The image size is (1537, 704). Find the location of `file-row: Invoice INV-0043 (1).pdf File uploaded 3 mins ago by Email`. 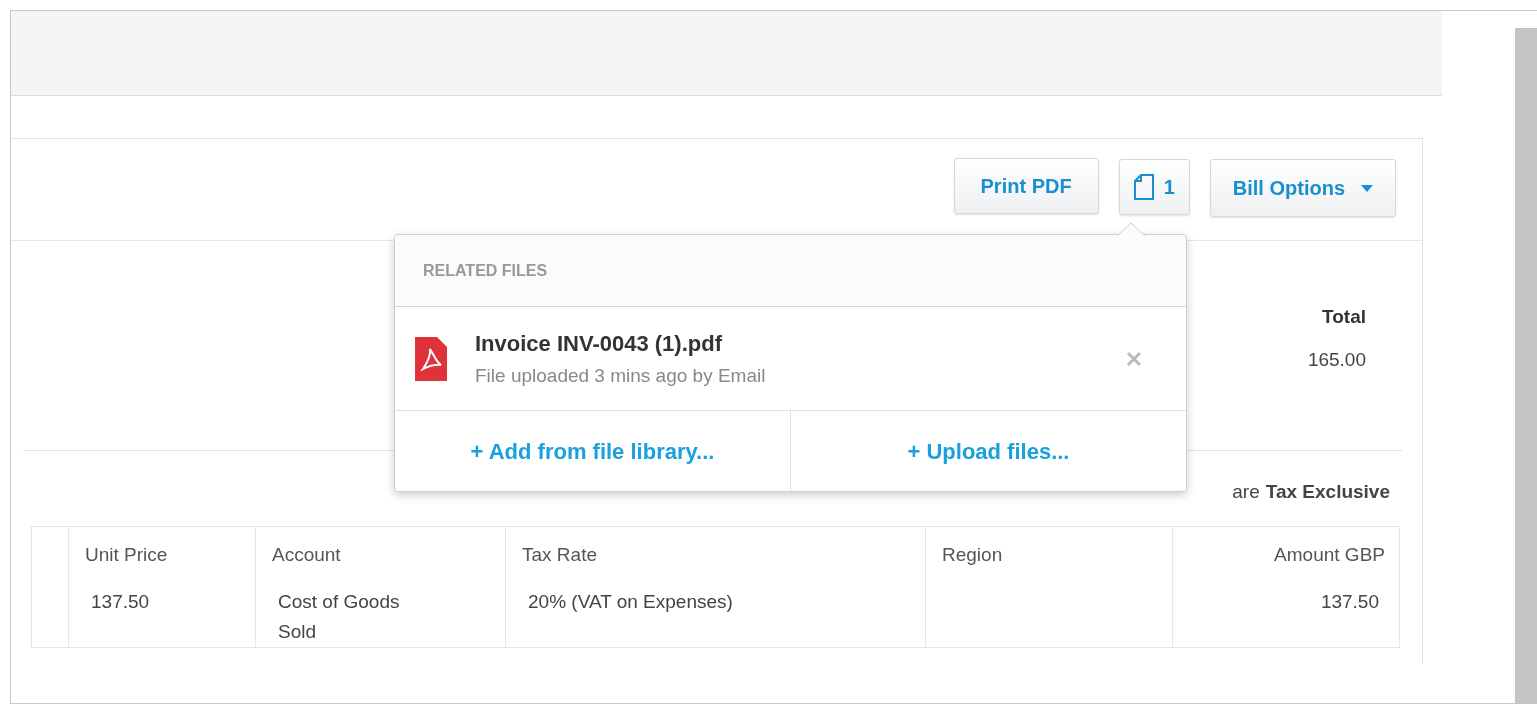

file-row: Invoice INV-0043 (1).pdf File uploaded 3 mins ago by Email is located at coordinates (790, 359).